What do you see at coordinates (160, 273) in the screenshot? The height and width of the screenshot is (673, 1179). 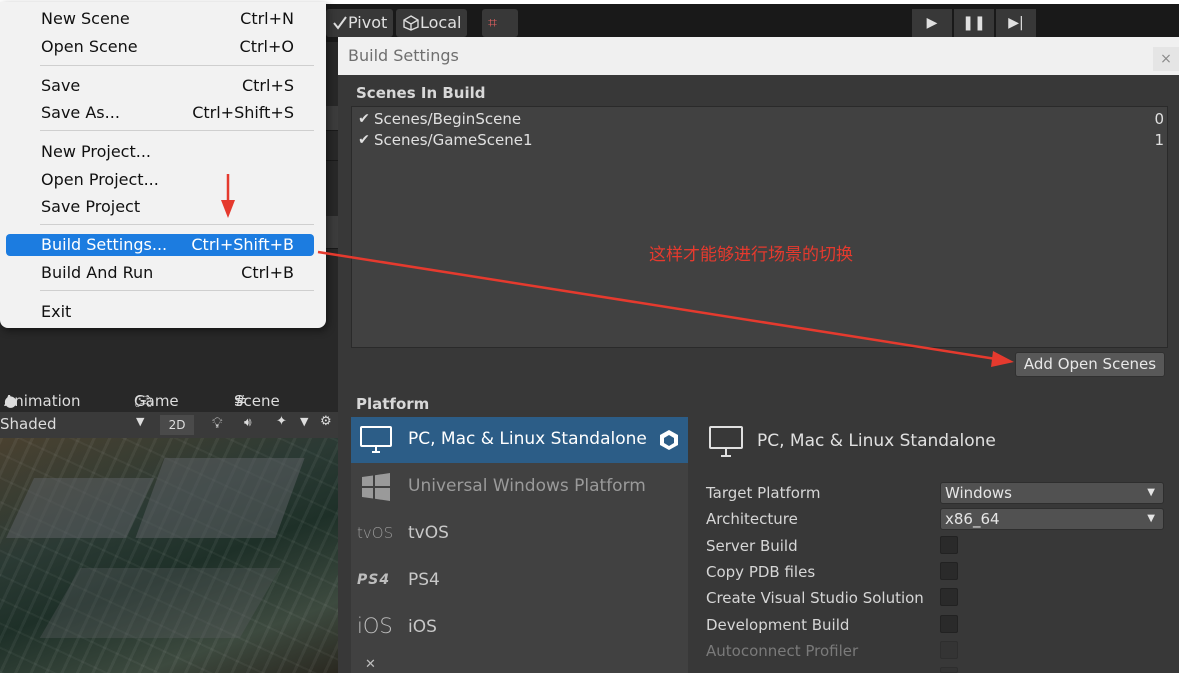 I see `menu-item-build-and-run: Build And Run Ctrl+B` at bounding box center [160, 273].